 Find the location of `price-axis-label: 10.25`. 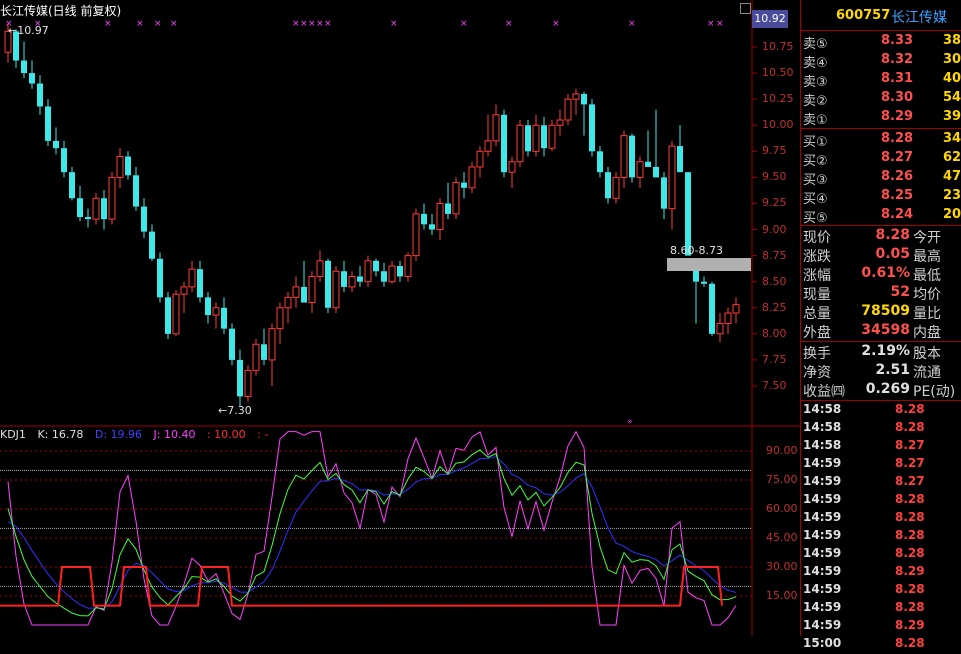

price-axis-label: 10.25 is located at coordinates (778, 99).